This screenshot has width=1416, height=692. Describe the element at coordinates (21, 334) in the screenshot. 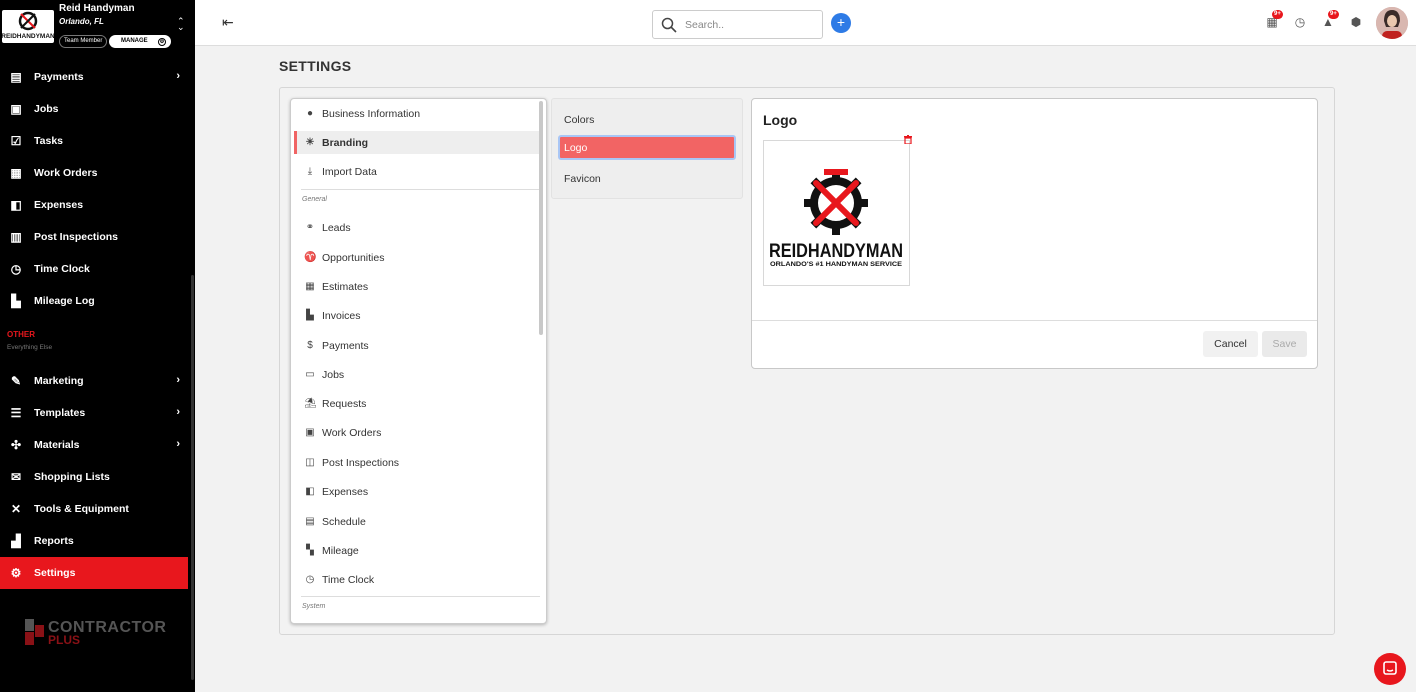

I see `section-title-other: OTHER` at that location.